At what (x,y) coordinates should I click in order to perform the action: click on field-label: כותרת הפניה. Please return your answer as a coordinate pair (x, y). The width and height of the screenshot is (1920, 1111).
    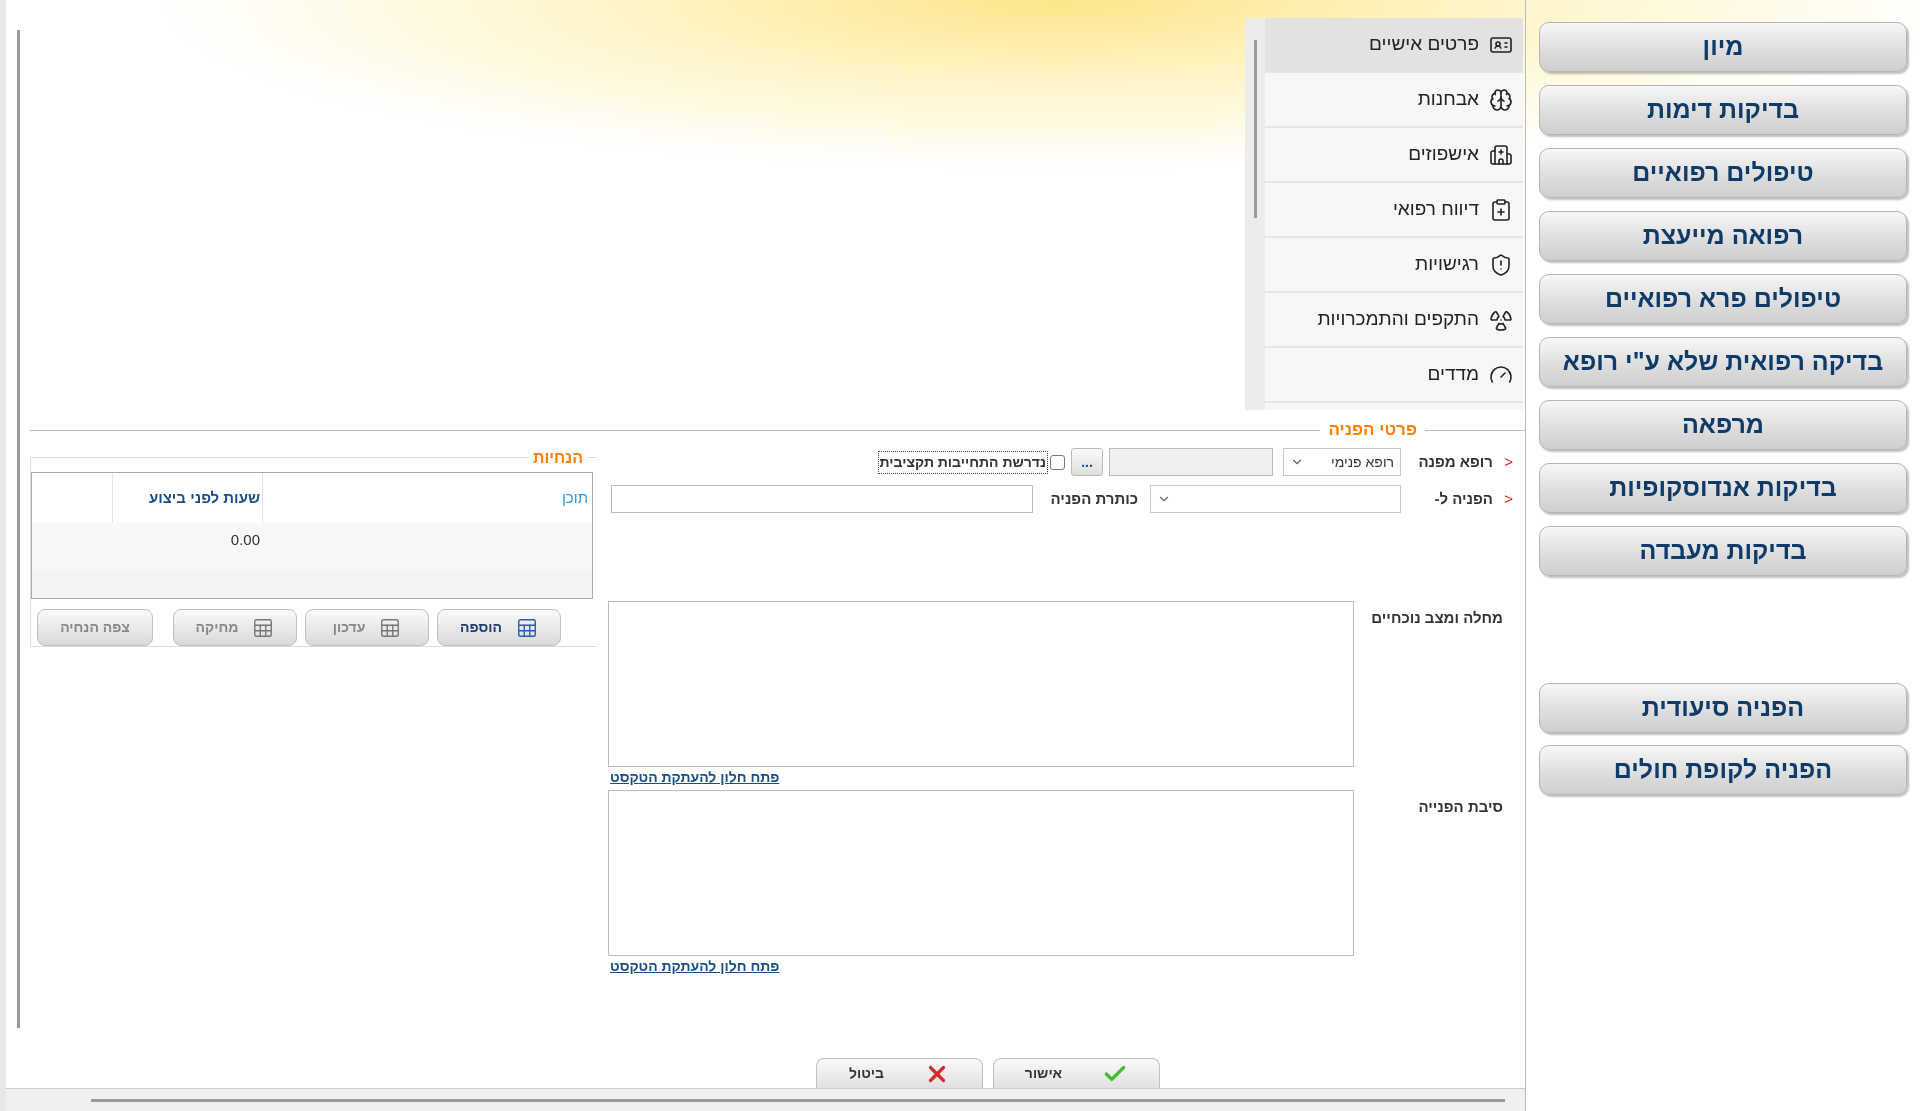
    Looking at the image, I should click on (1094, 498).